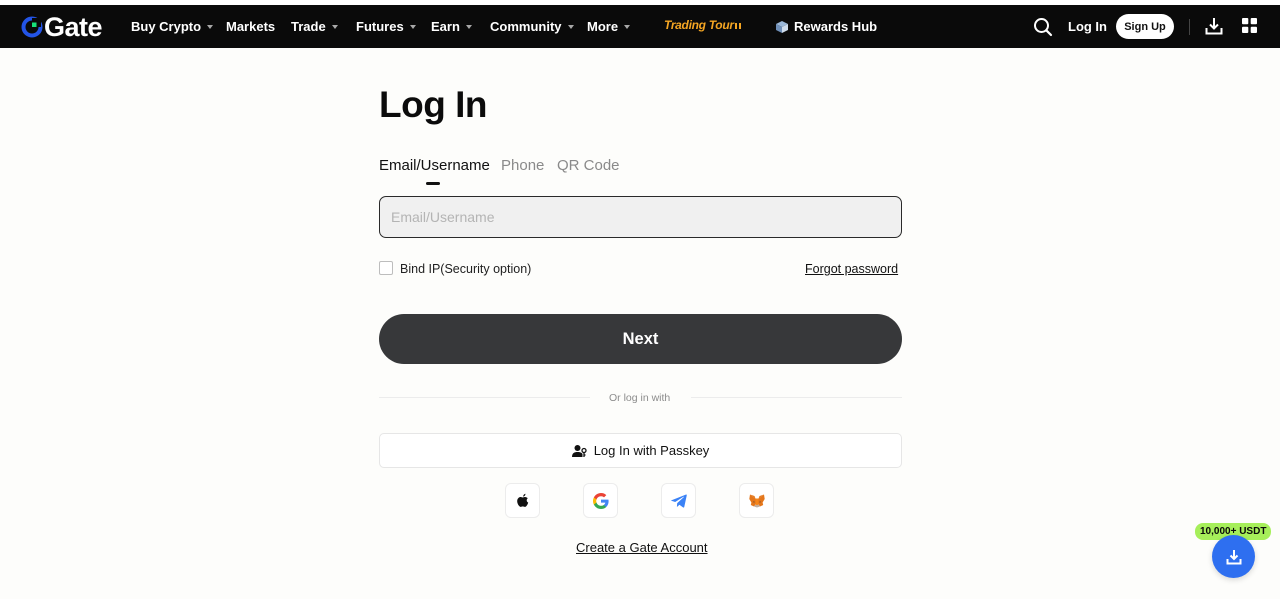  I want to click on trading-tour-label: Trading Tour, so click(699, 25).